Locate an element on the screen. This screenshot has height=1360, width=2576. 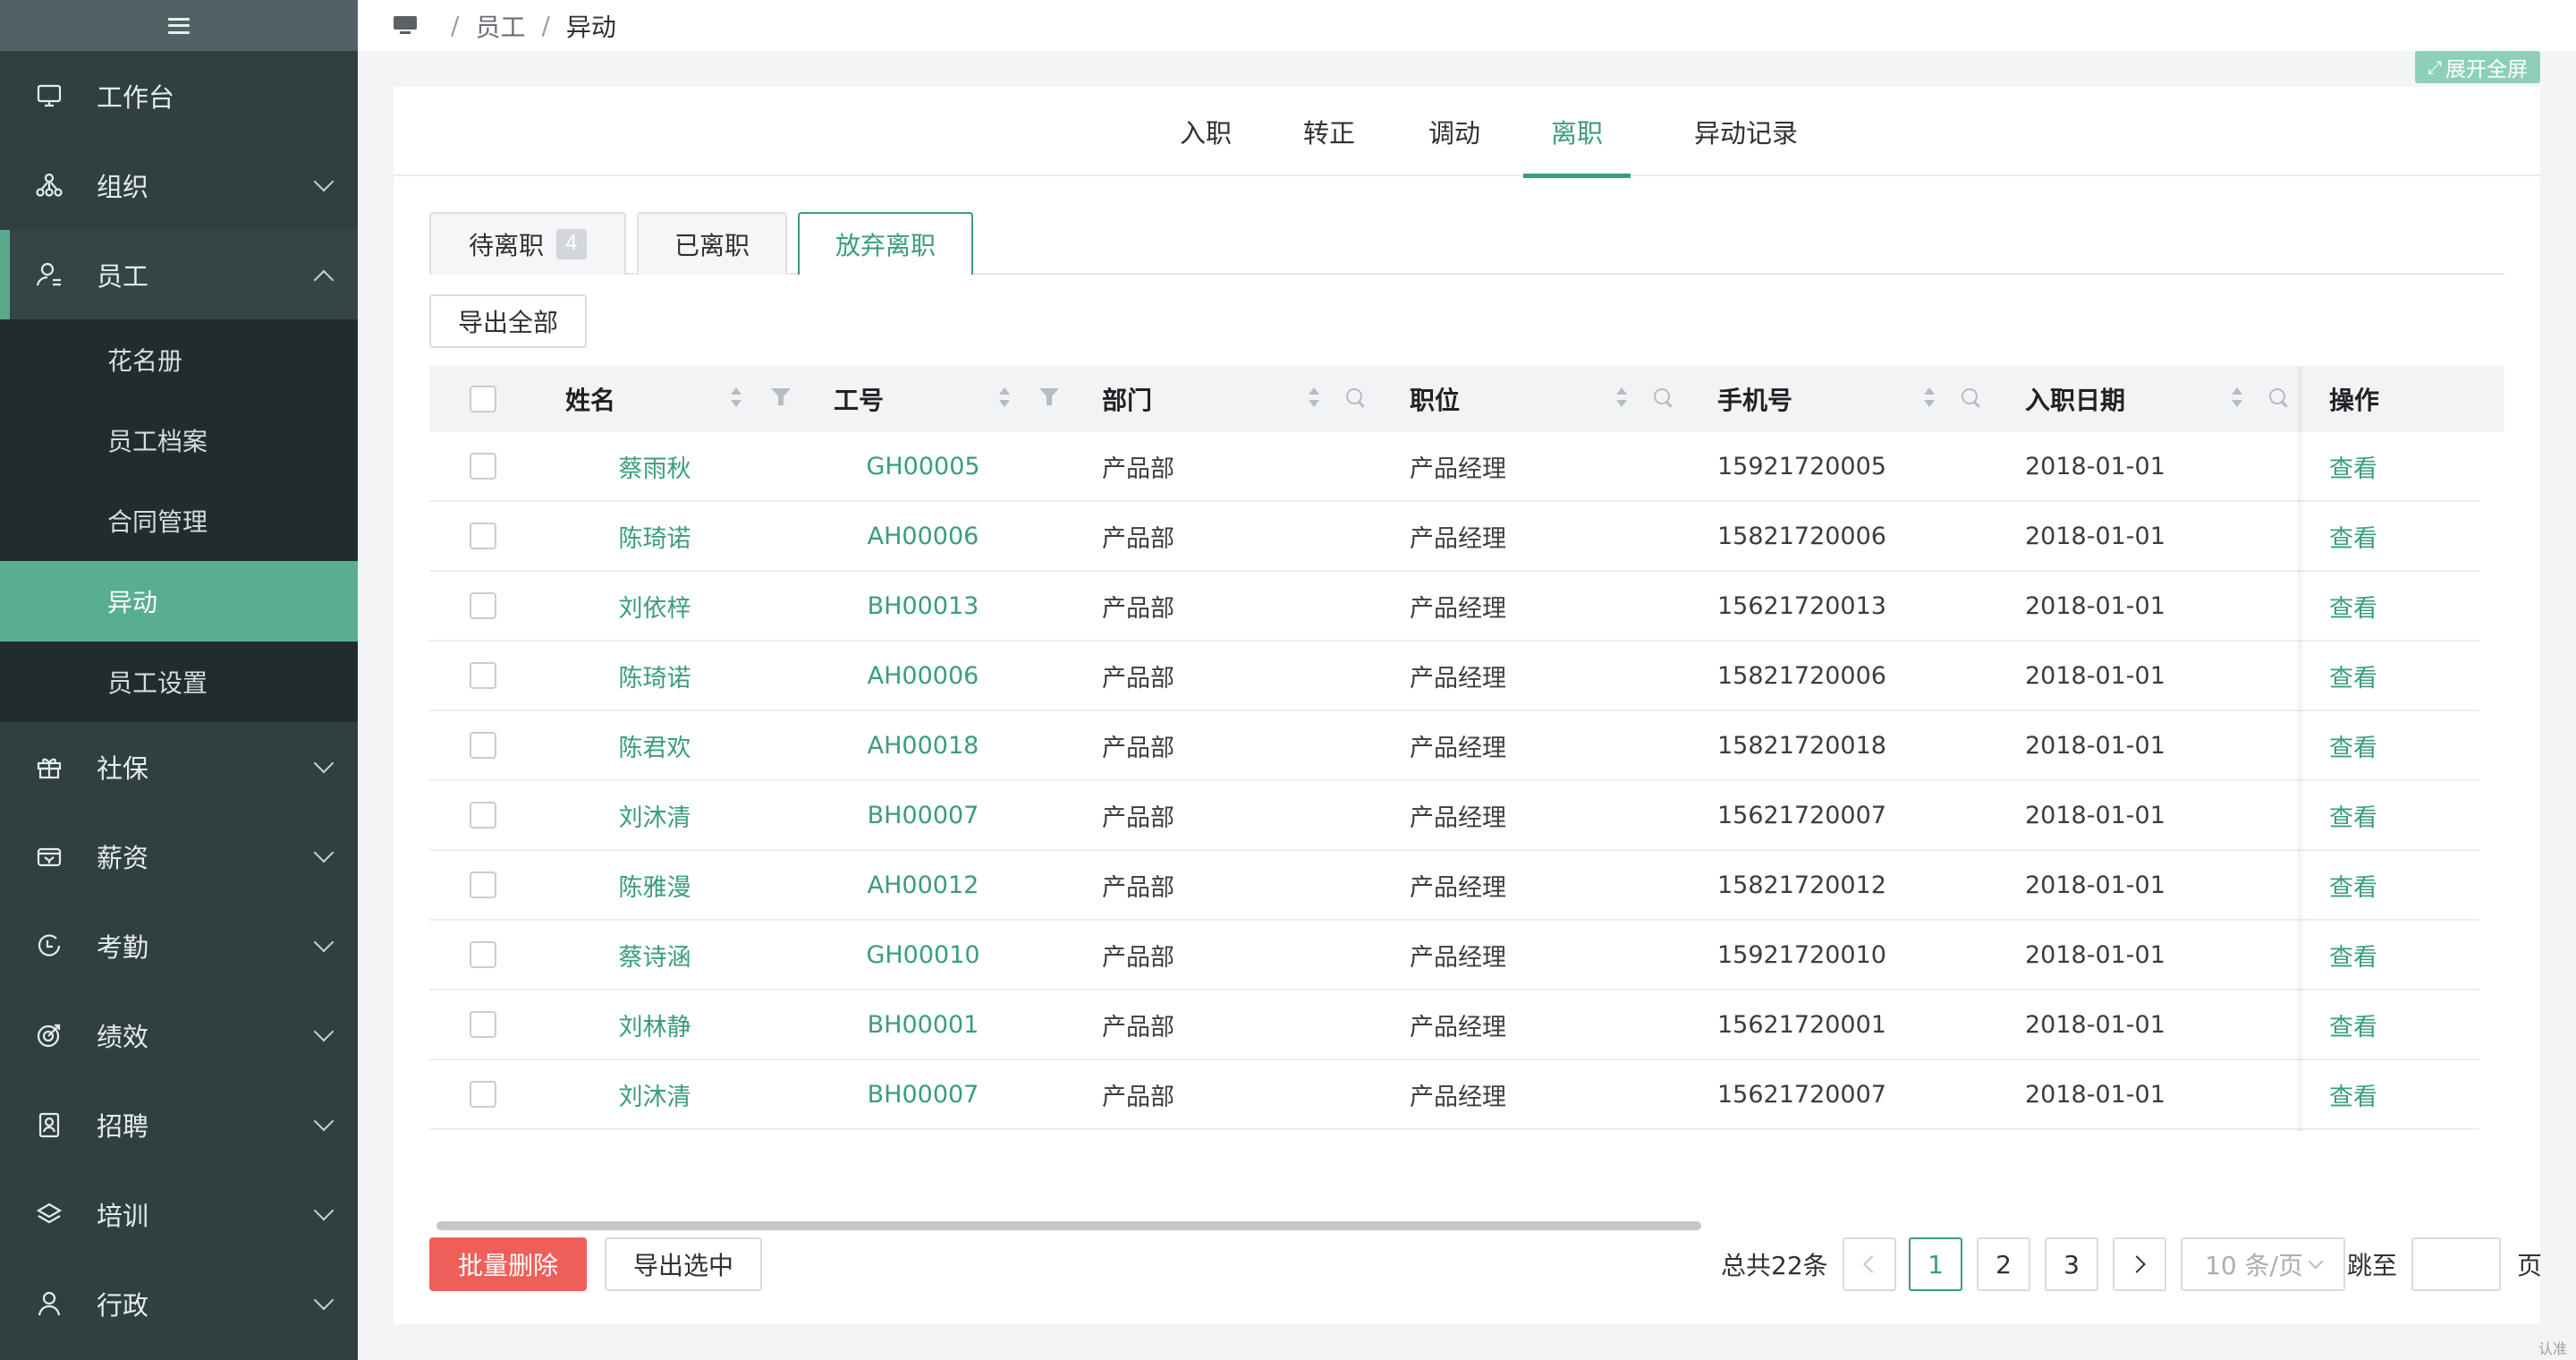
cell-name: 刘依梓 is located at coordinates (655, 606).